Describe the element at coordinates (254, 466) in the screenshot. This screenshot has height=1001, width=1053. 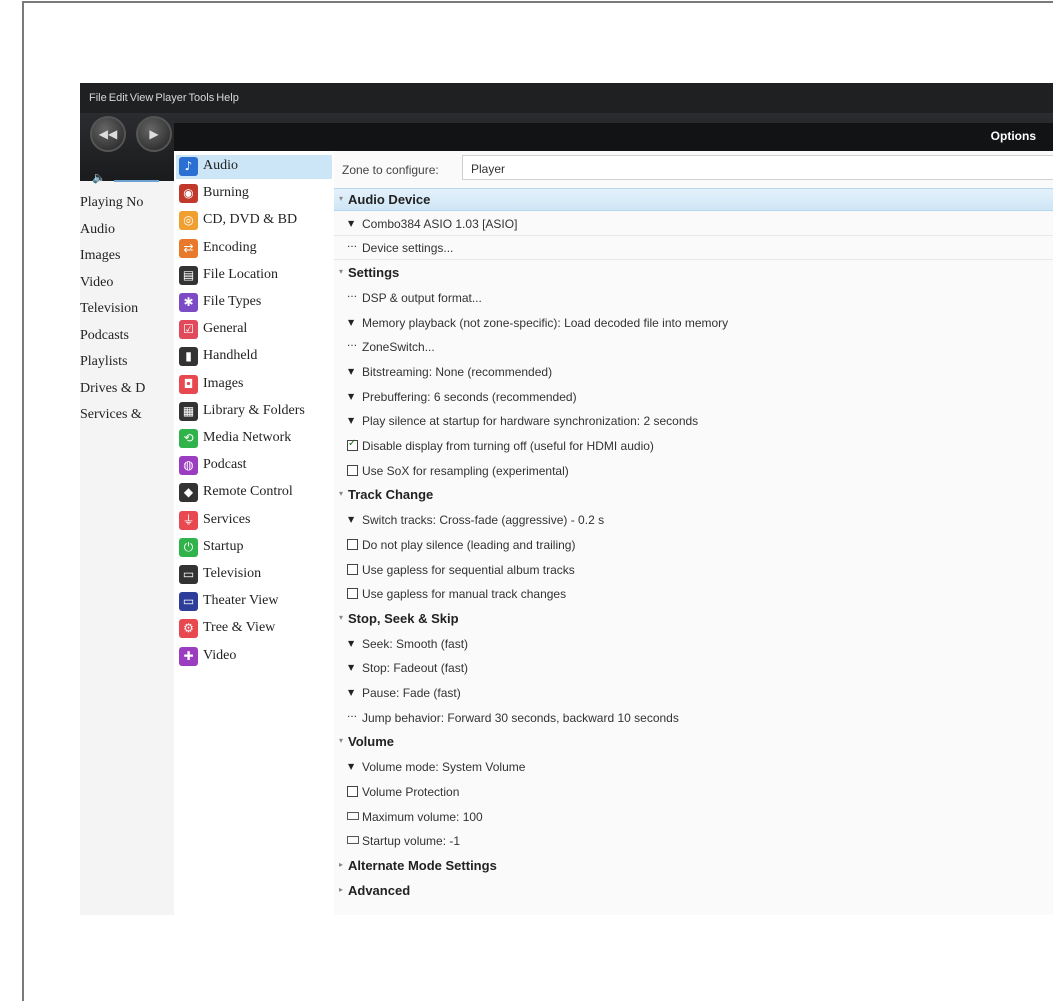
I see `category-podcast: ◍ Podcast` at that location.